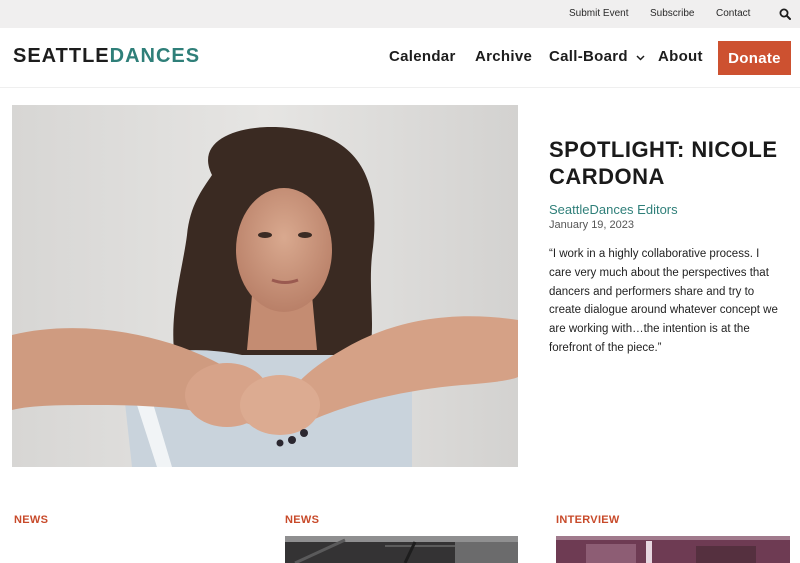 This screenshot has height=563, width=800. I want to click on contact-link: Contact, so click(733, 13).